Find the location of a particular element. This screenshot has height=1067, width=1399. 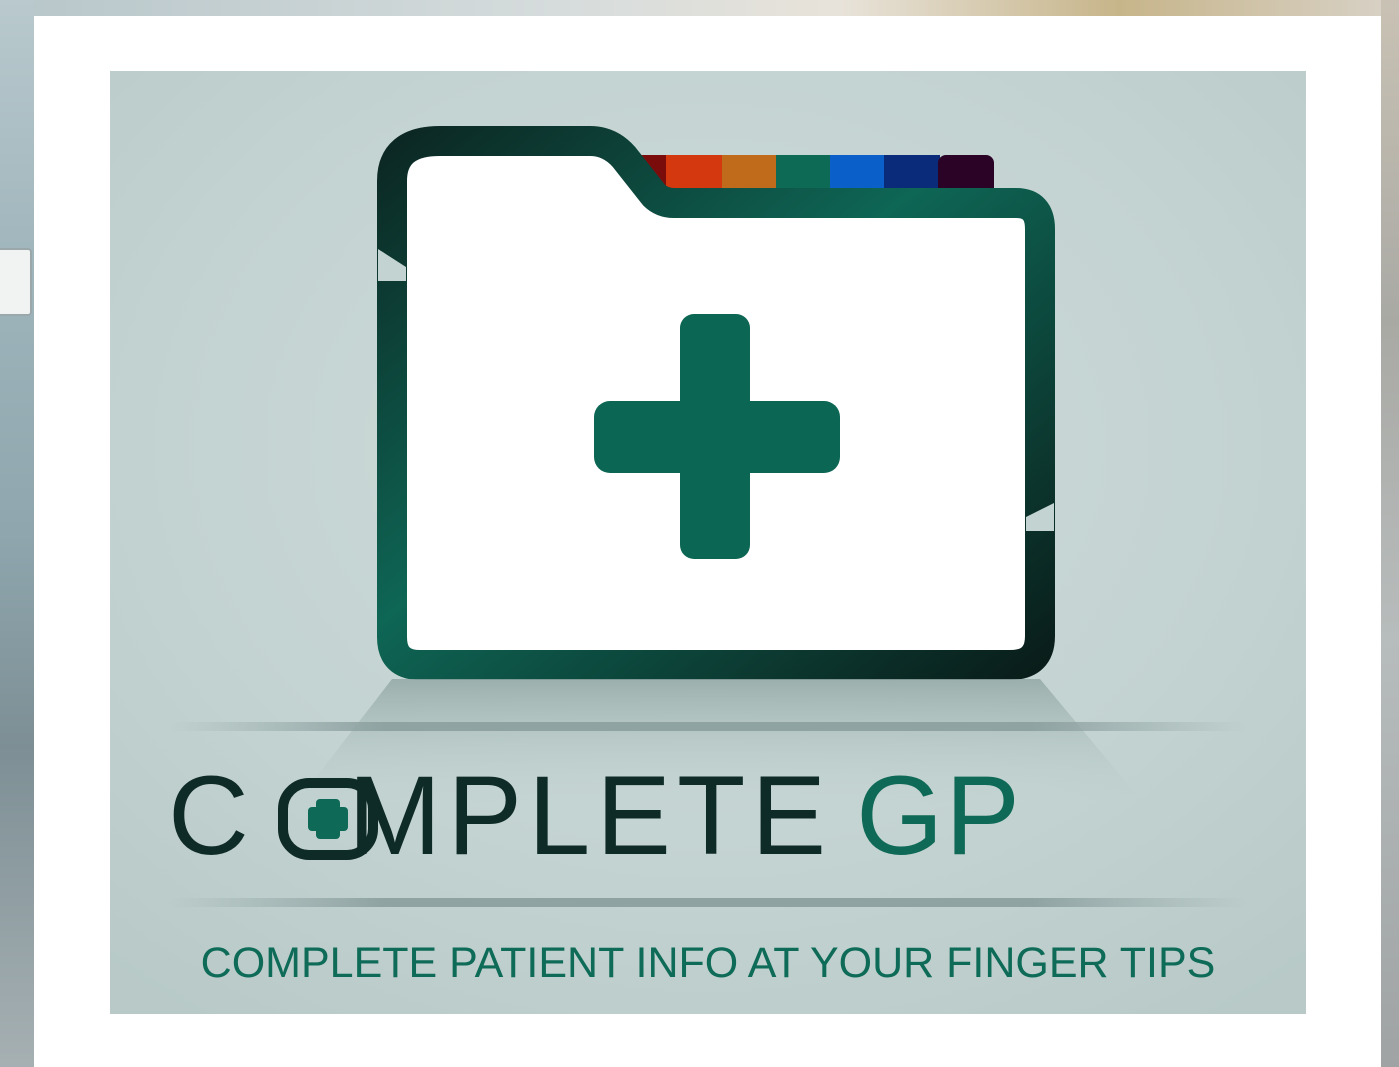

wordmark: COMPLETE GP is located at coordinates (708, 815).